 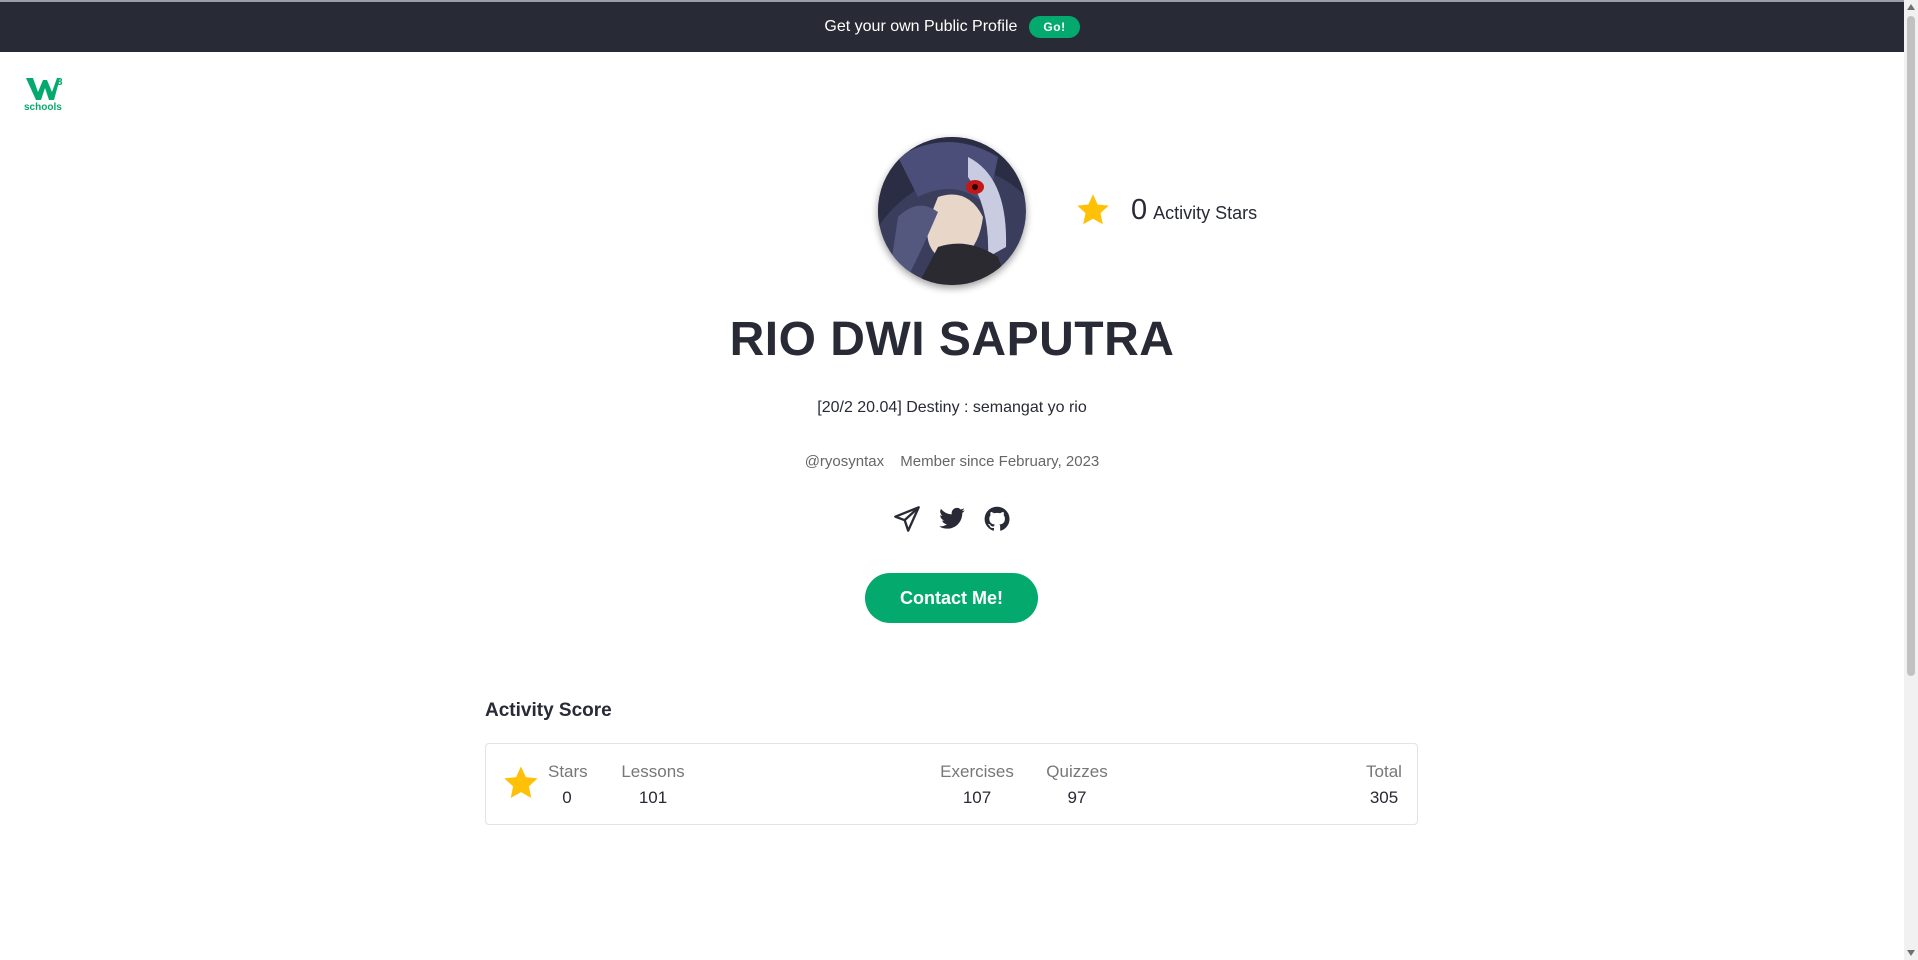 What do you see at coordinates (977, 785) in the screenshot?
I see `score-exercises: Exercises 107` at bounding box center [977, 785].